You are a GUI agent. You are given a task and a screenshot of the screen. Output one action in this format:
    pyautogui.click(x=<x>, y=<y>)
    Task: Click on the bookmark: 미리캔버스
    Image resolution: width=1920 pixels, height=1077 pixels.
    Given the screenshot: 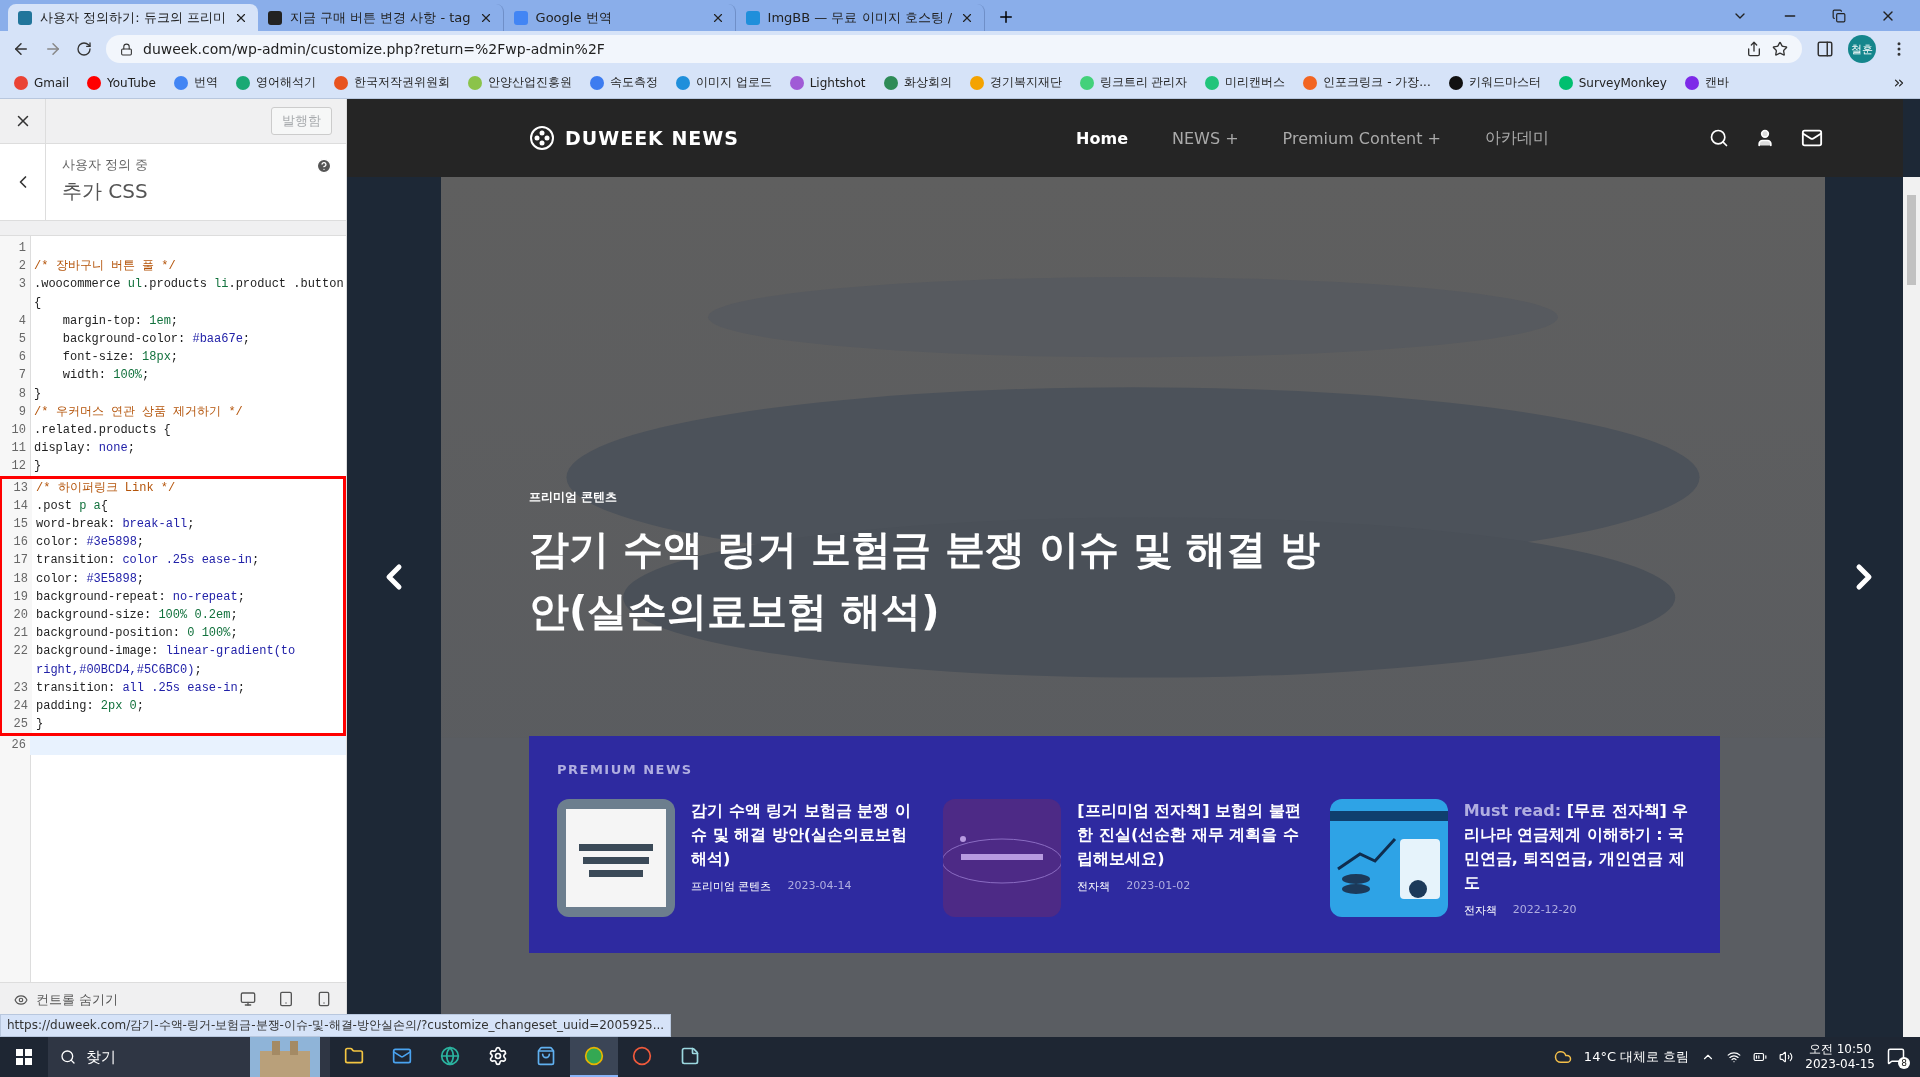 What is the action you would take?
    pyautogui.click(x=1245, y=82)
    